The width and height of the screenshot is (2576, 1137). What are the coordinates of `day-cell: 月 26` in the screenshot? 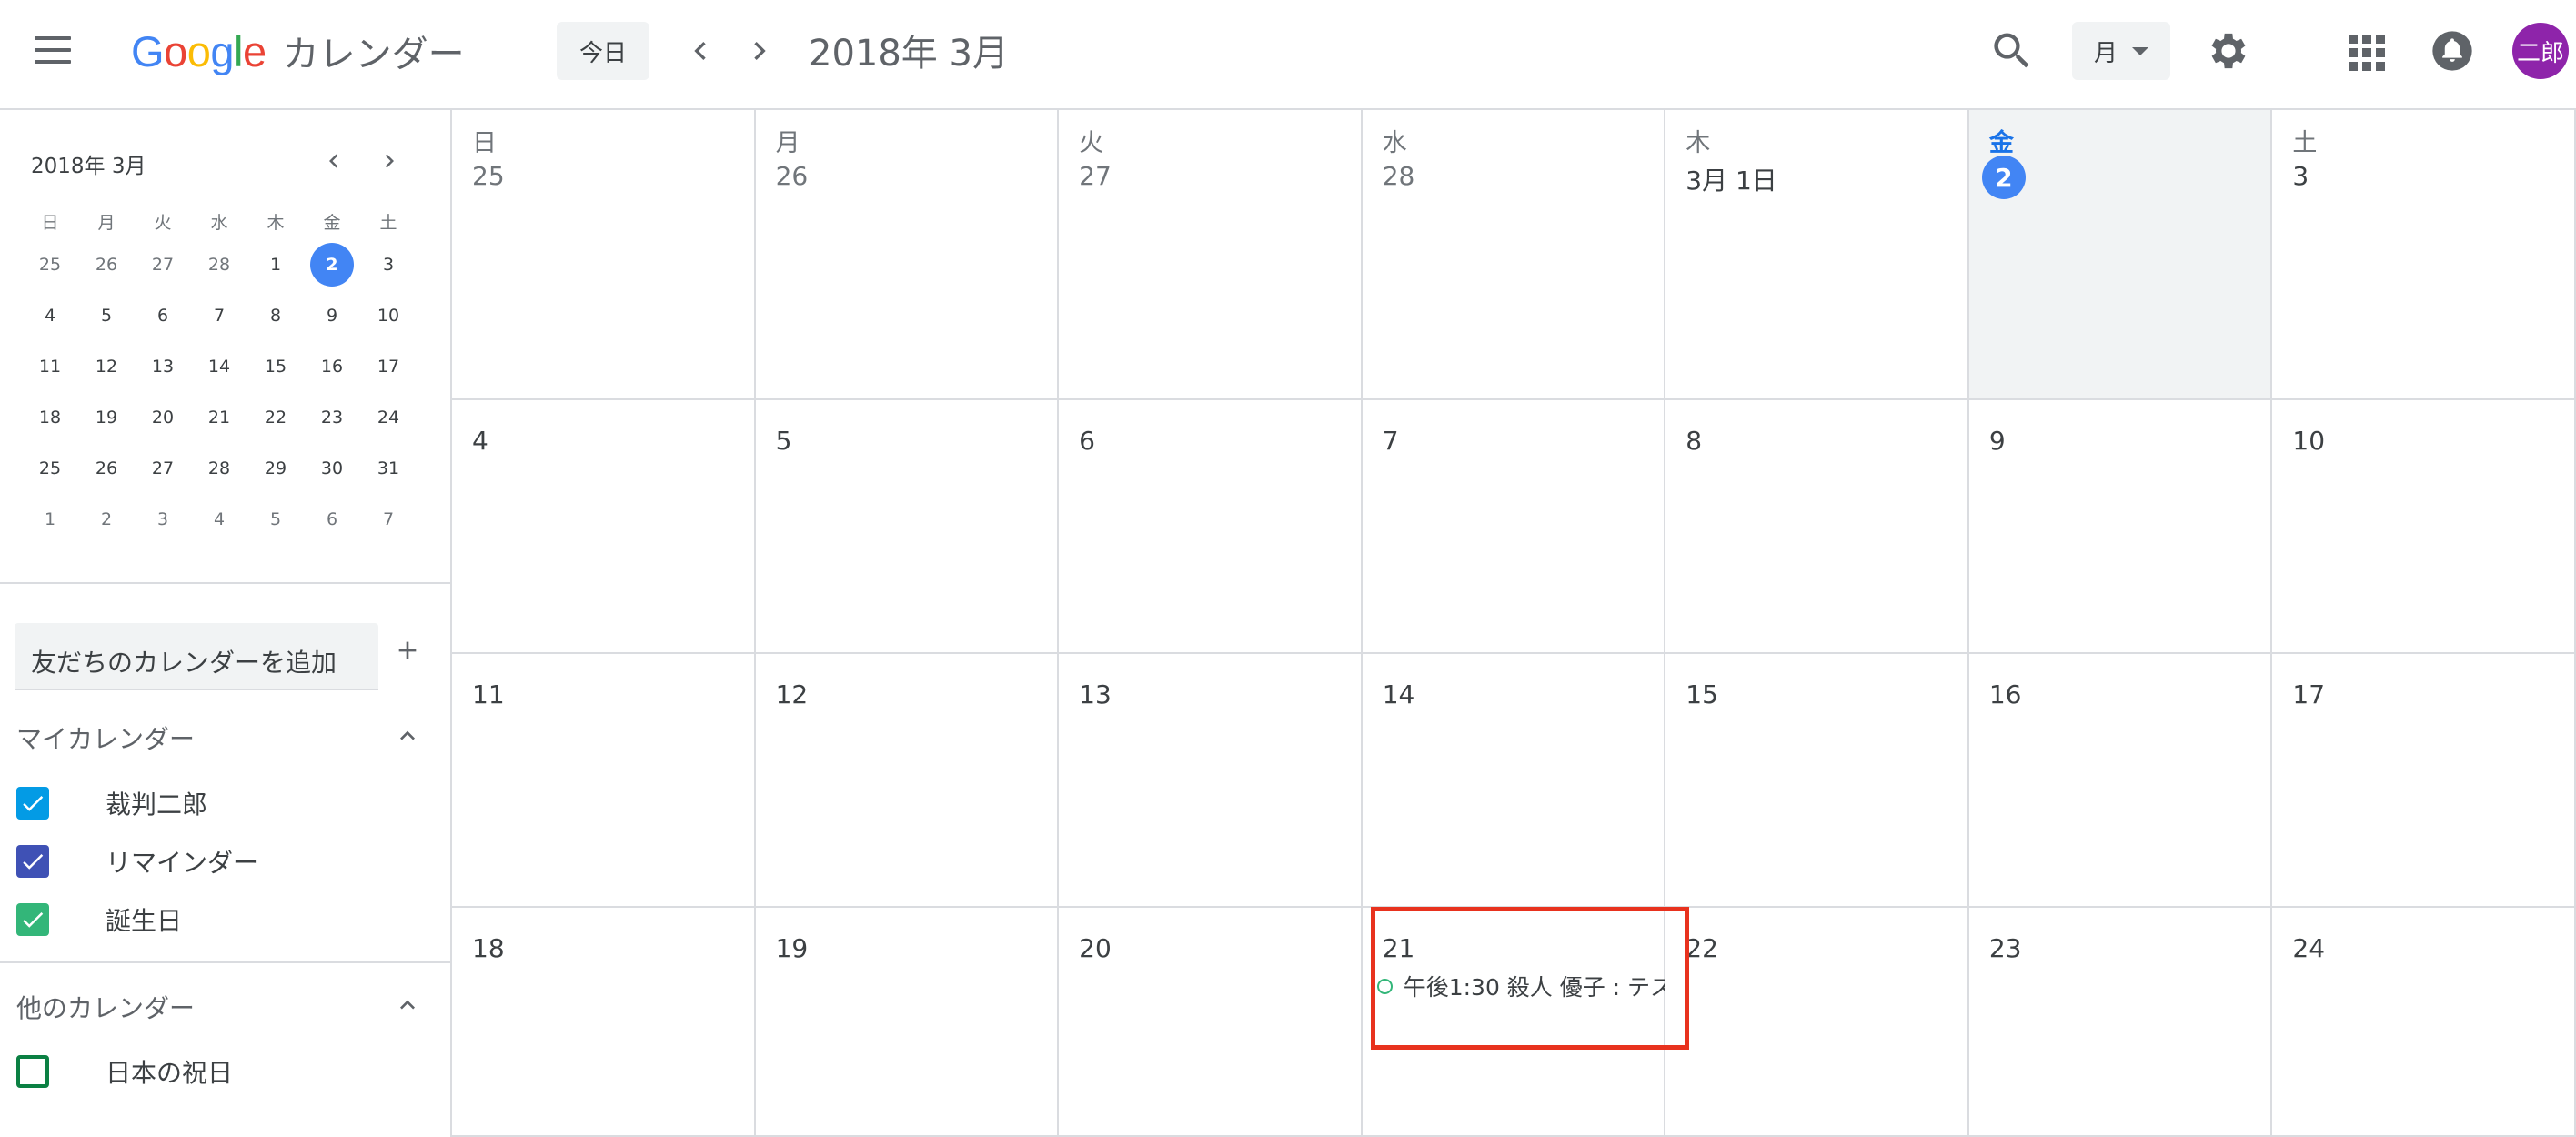 It's located at (907, 255).